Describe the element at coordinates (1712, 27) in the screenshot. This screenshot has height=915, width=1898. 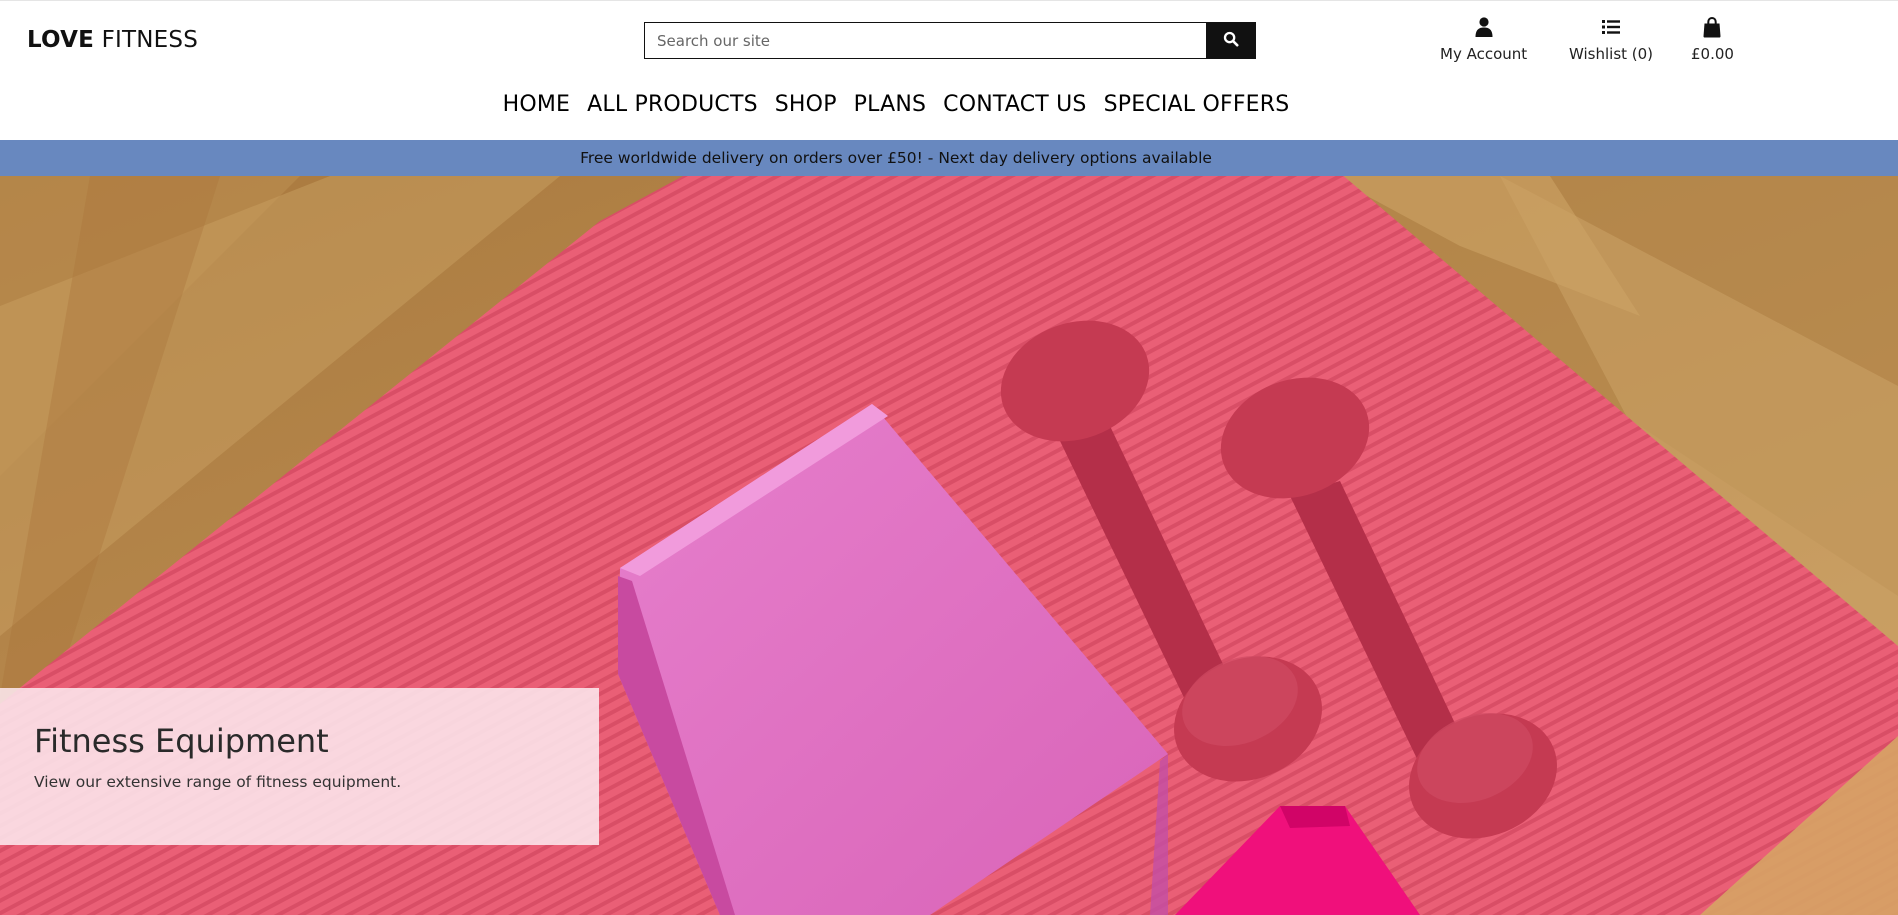
I see `shopping-bag-icon` at that location.